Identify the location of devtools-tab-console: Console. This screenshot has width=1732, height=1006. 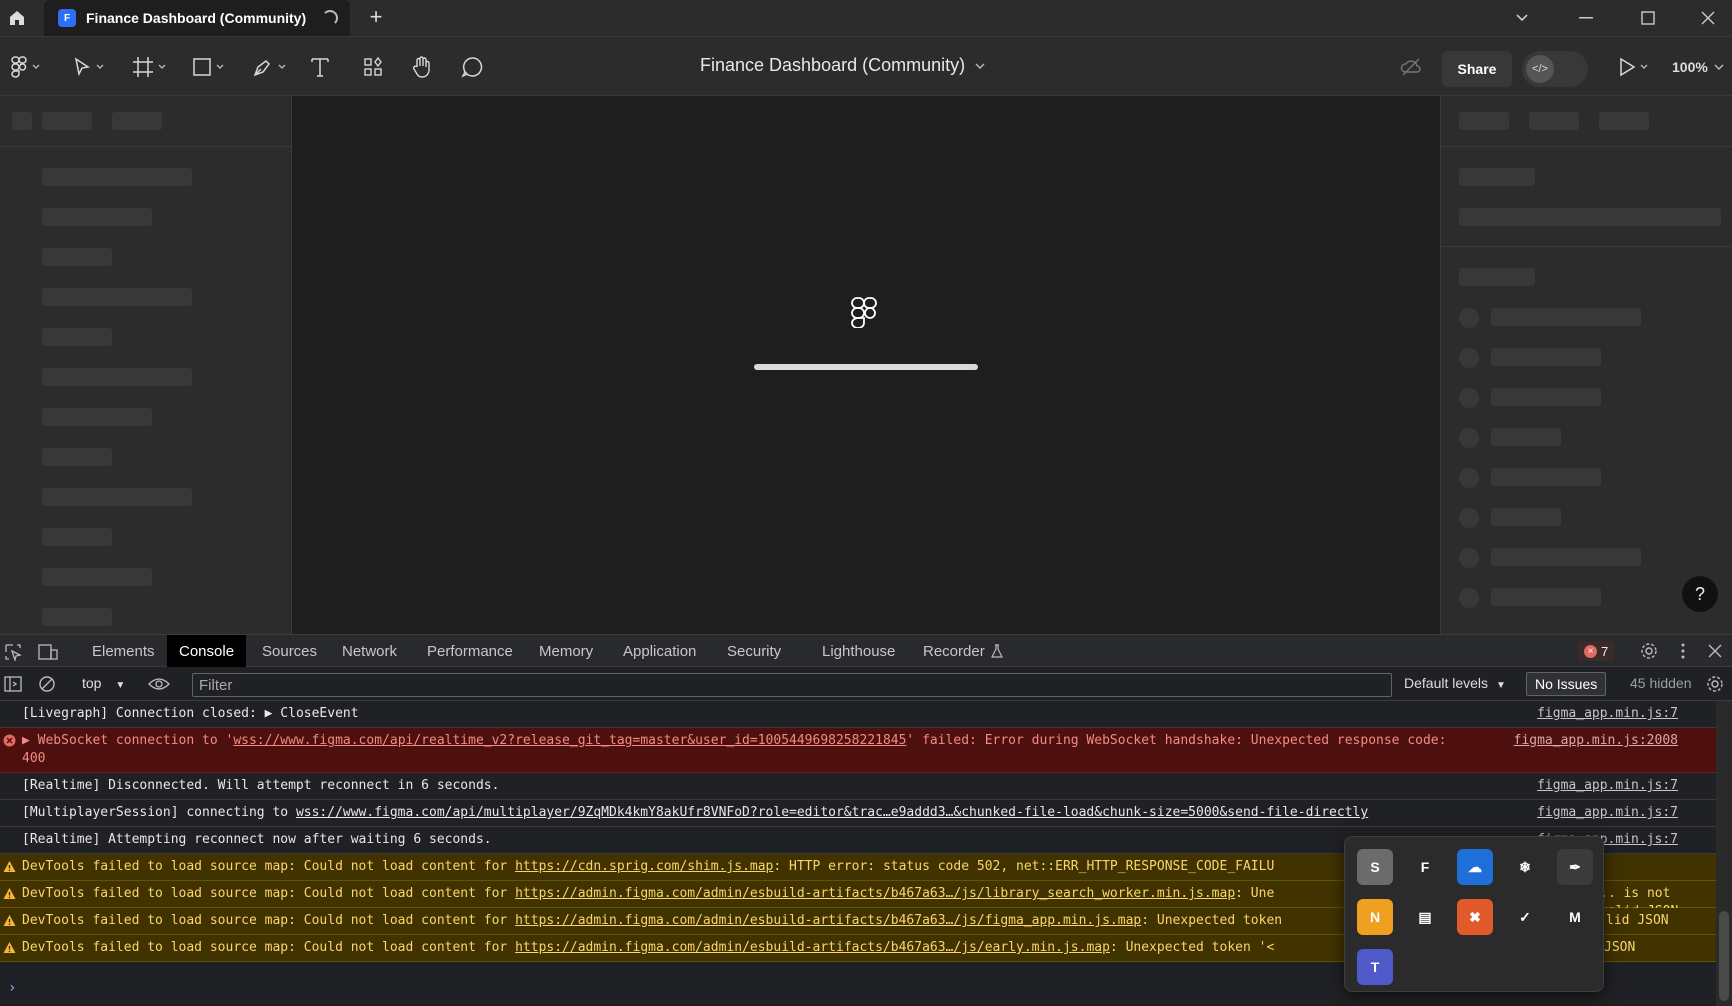
(207, 651).